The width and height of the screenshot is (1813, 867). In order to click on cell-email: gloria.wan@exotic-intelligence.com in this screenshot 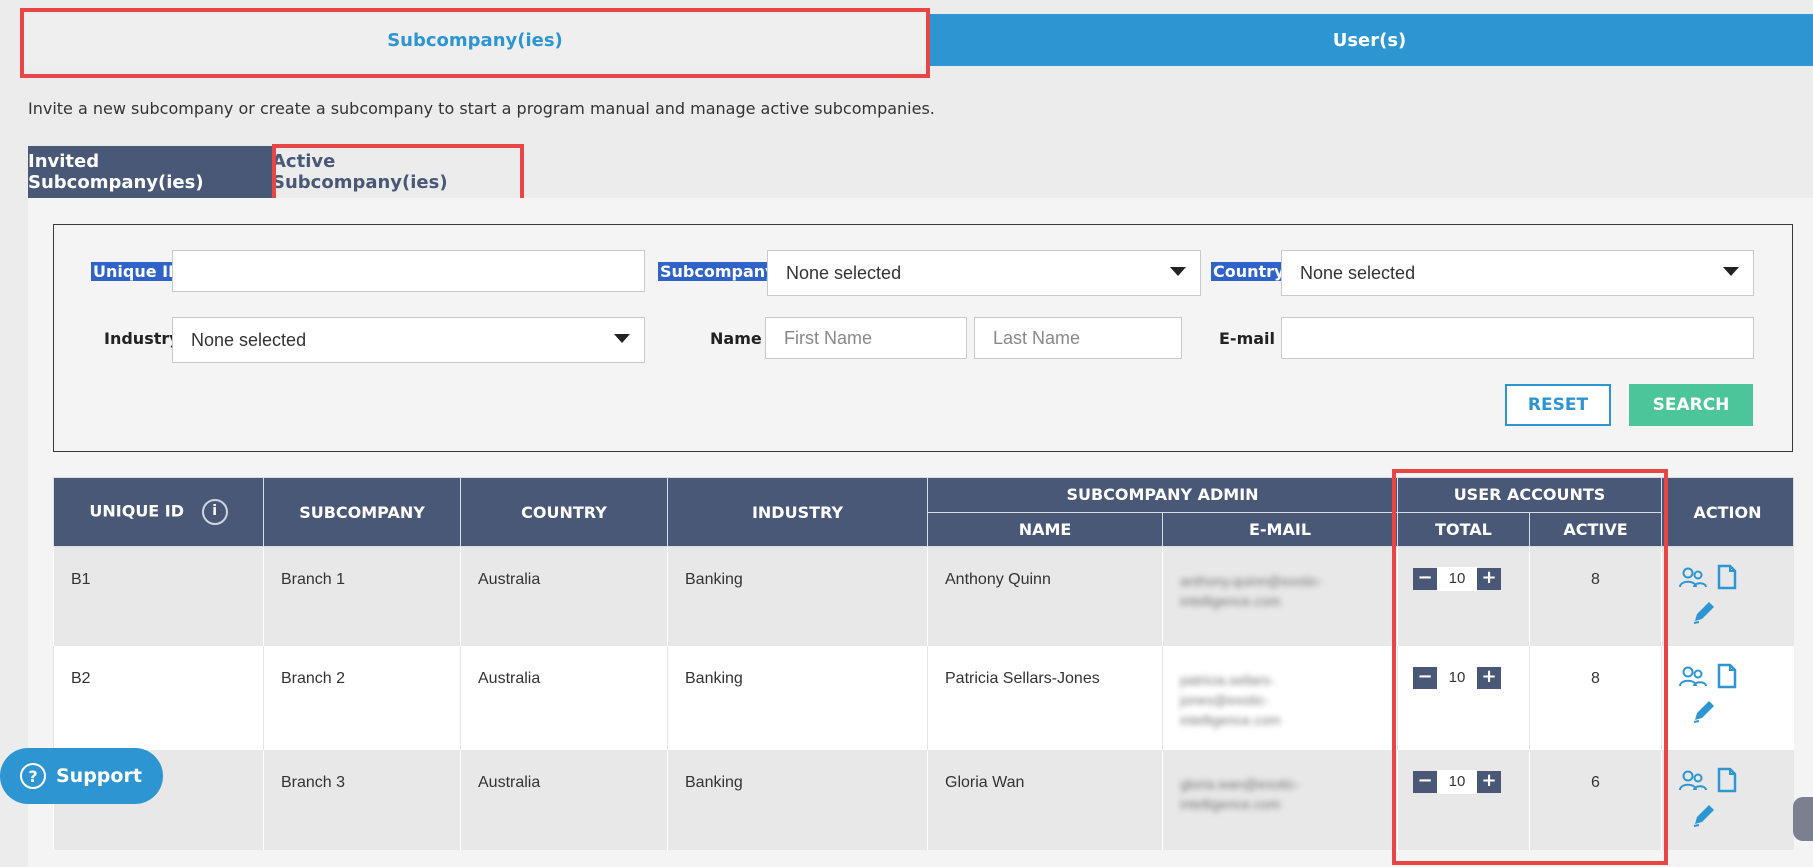, I will do `click(1280, 799)`.